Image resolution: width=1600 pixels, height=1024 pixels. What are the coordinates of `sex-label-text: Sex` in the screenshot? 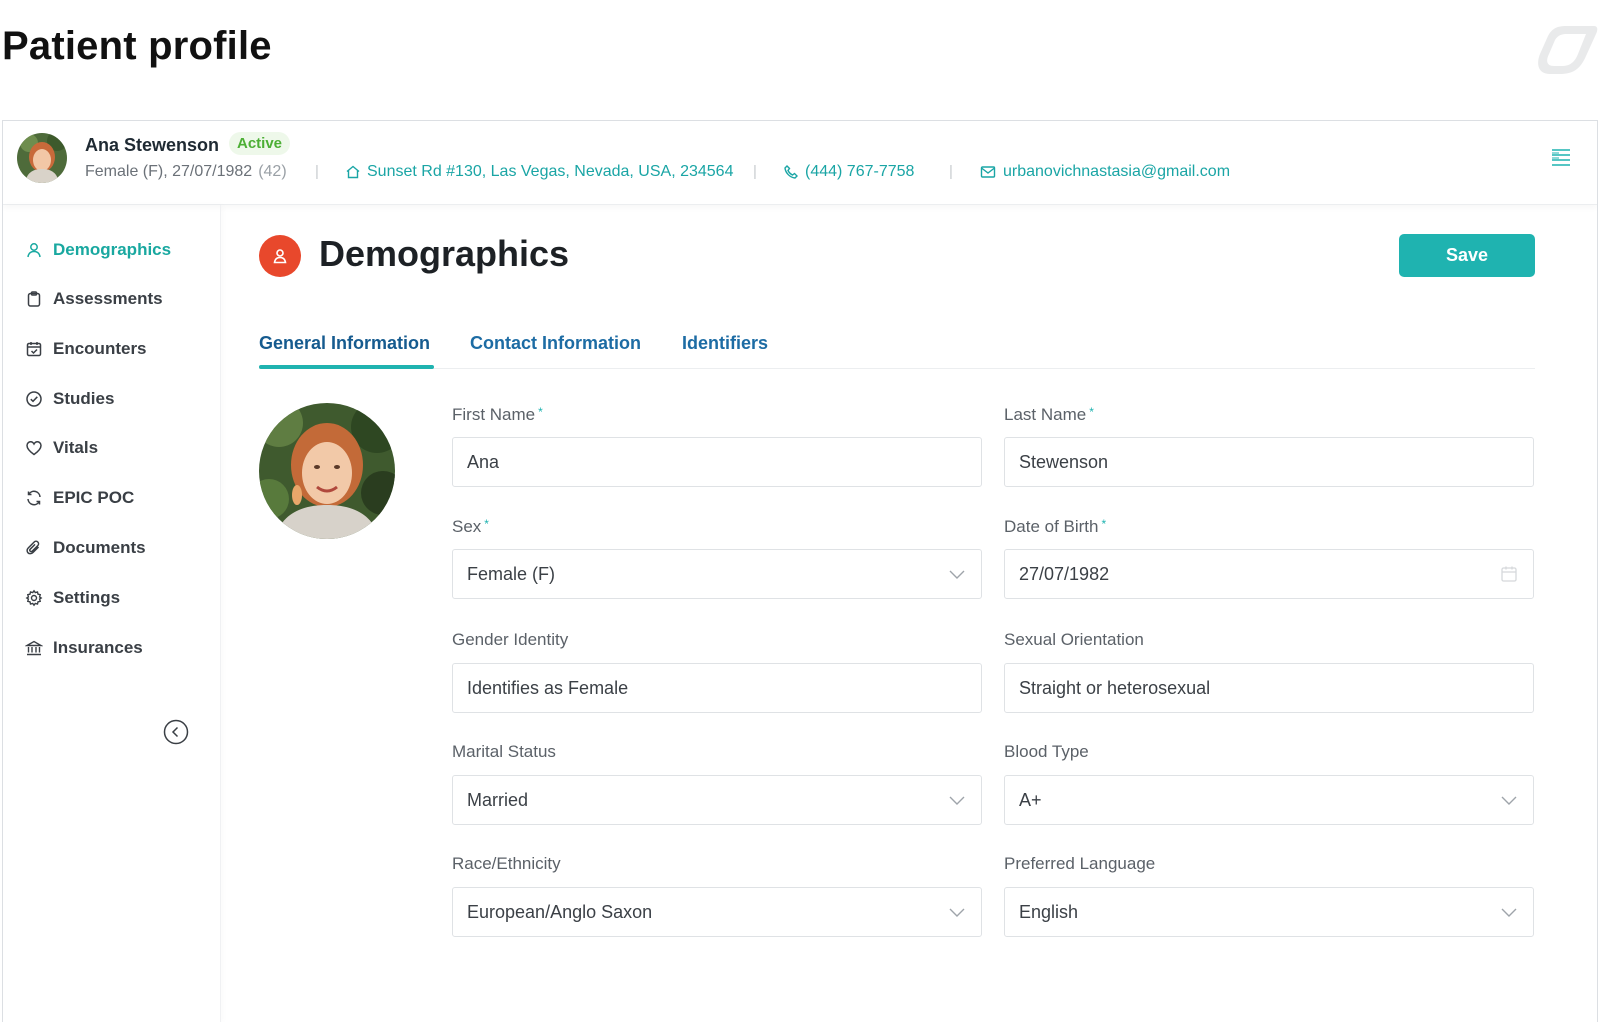 It's located at (467, 526).